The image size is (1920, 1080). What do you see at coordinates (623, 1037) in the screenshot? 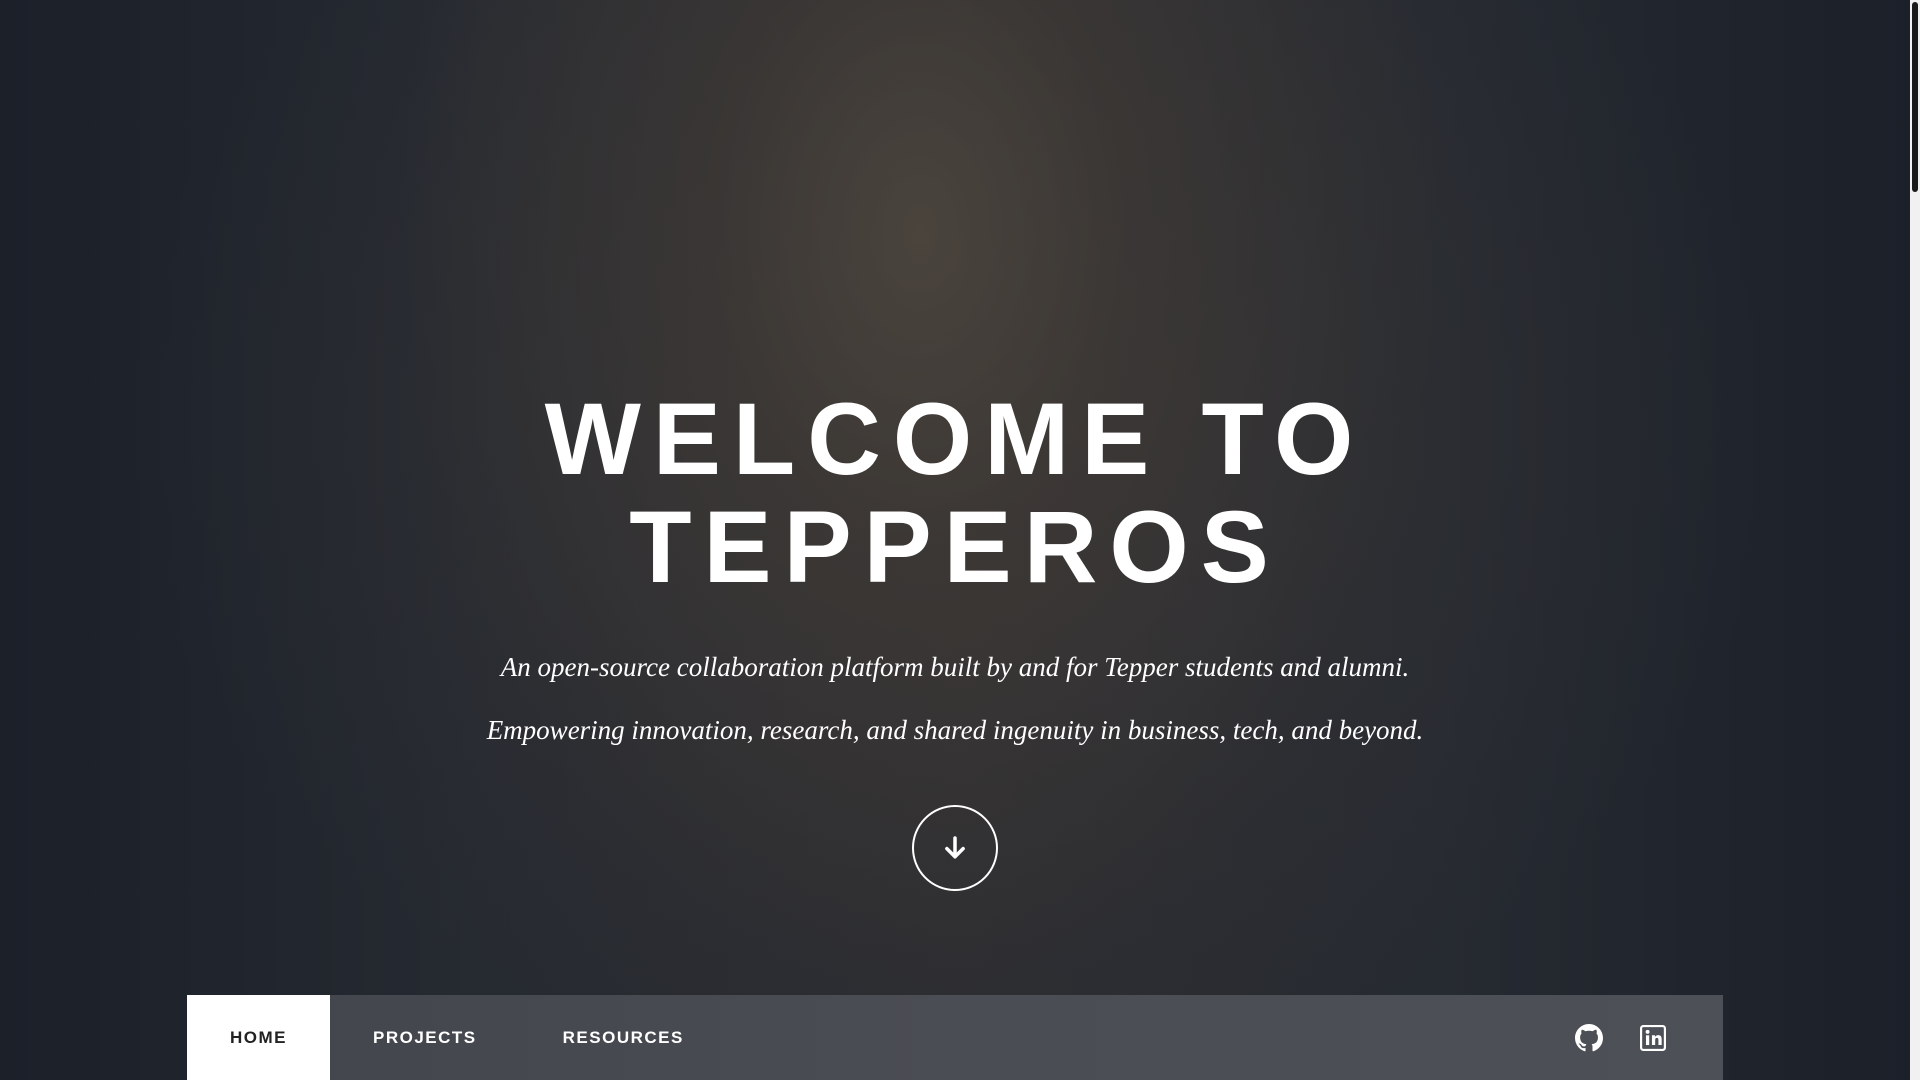
I see `nav-item-resources: RESOURCES` at bounding box center [623, 1037].